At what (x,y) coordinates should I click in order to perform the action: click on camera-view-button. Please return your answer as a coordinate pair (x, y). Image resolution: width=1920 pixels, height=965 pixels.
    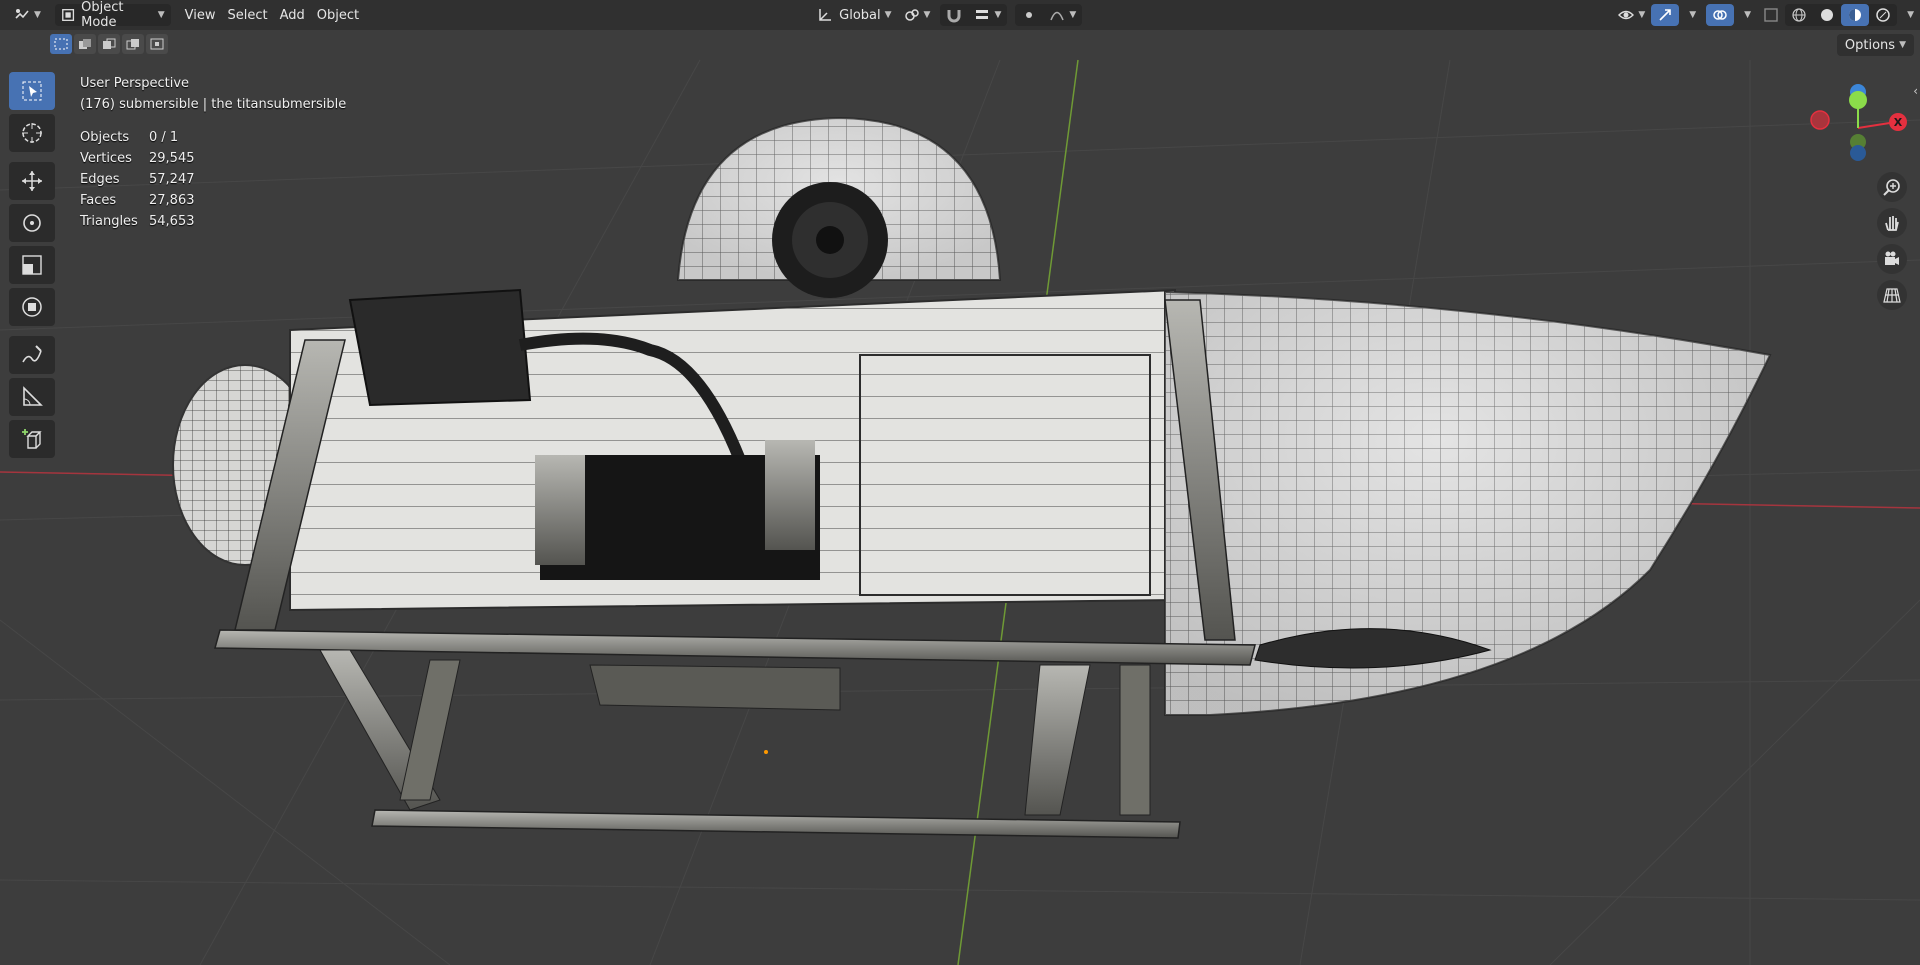
    Looking at the image, I should click on (1892, 259).